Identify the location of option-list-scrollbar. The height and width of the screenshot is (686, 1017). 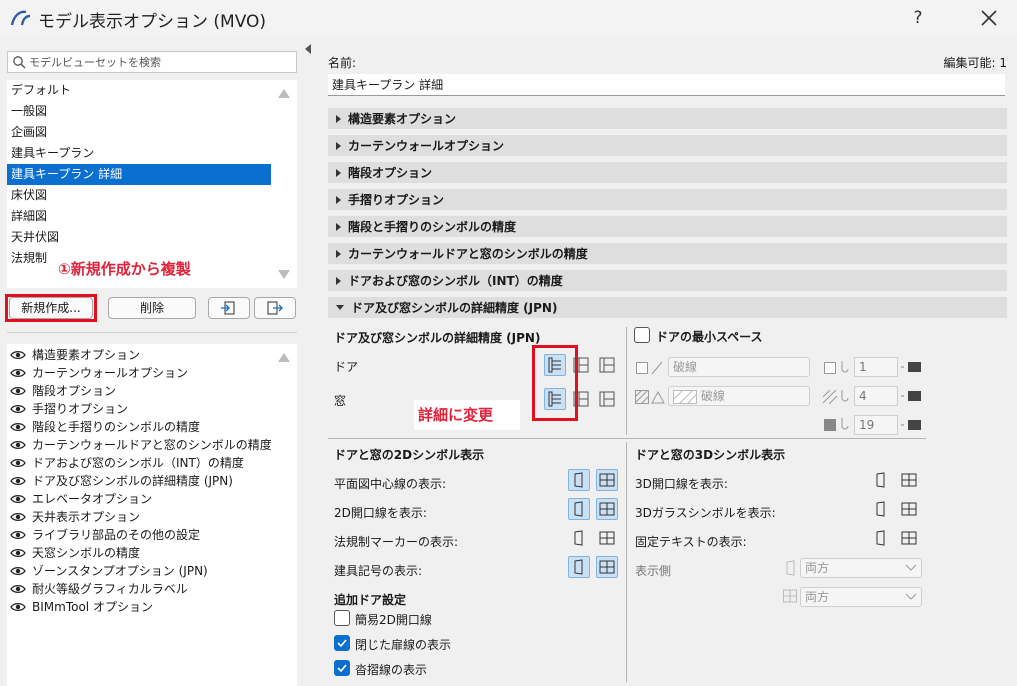
(284, 515).